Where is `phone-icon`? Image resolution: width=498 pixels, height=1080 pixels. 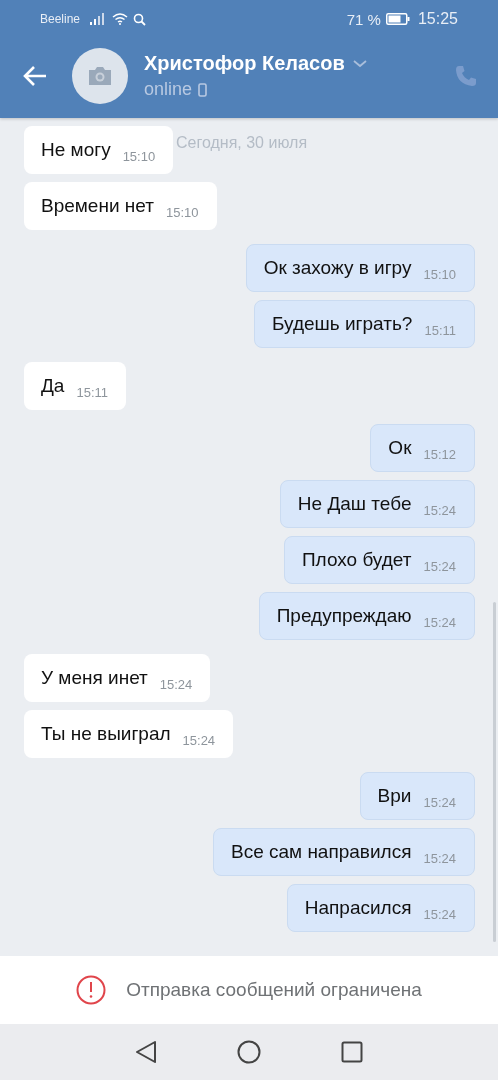 phone-icon is located at coordinates (466, 76).